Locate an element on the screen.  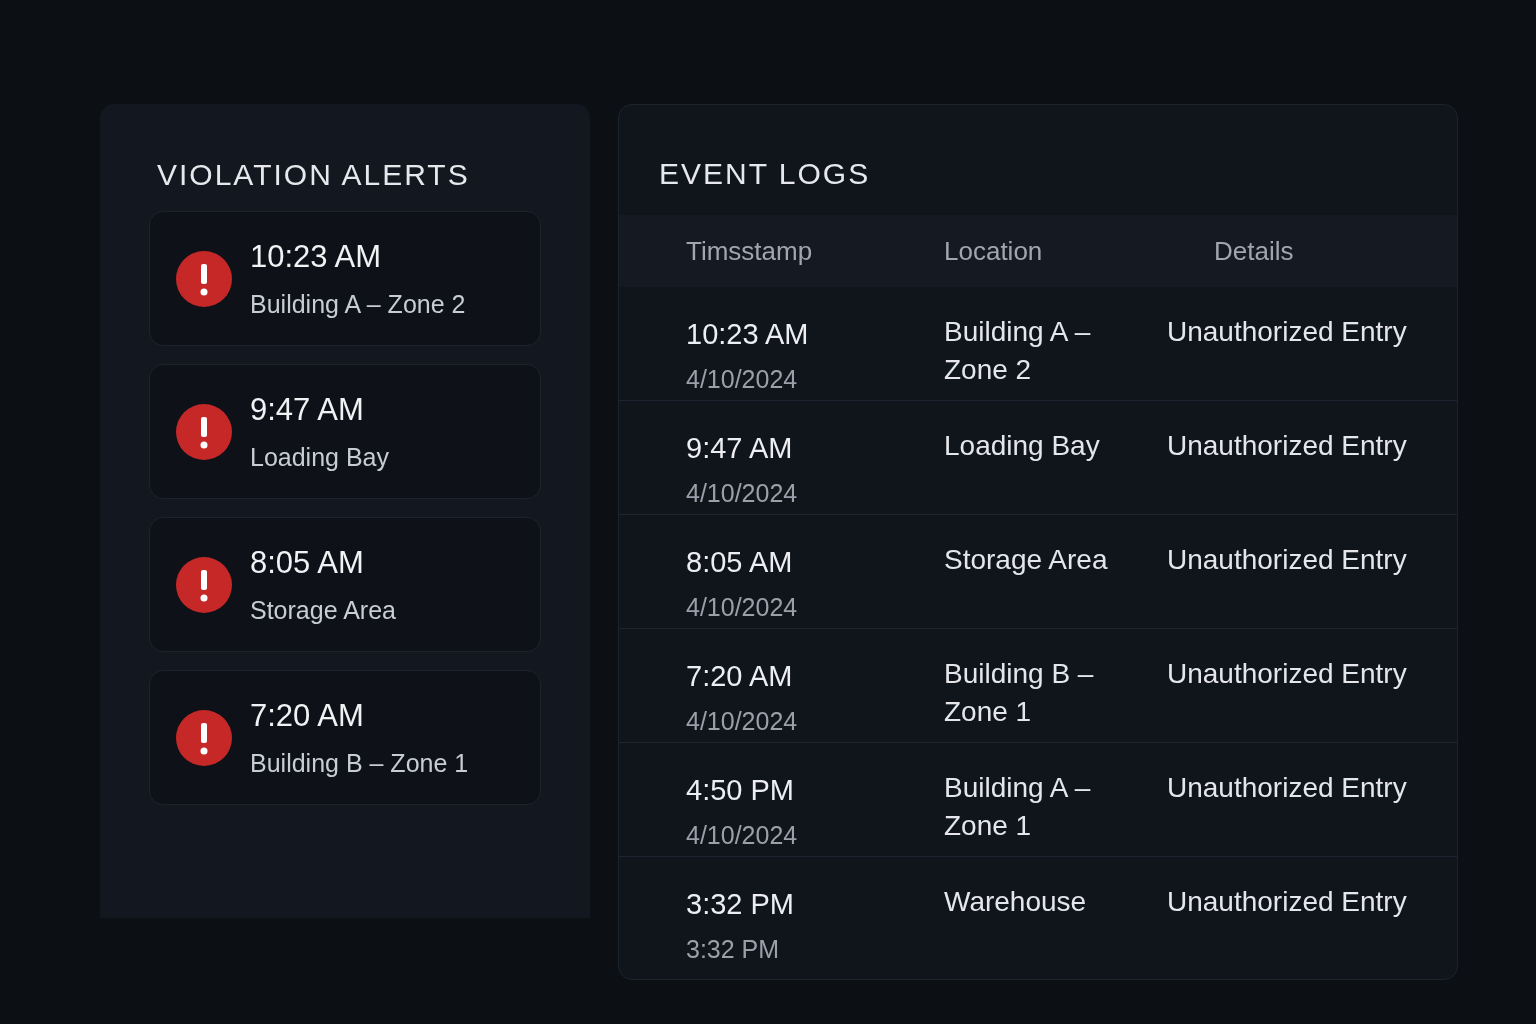
location-cell-text: Storage Area is located at coordinates (1026, 560).